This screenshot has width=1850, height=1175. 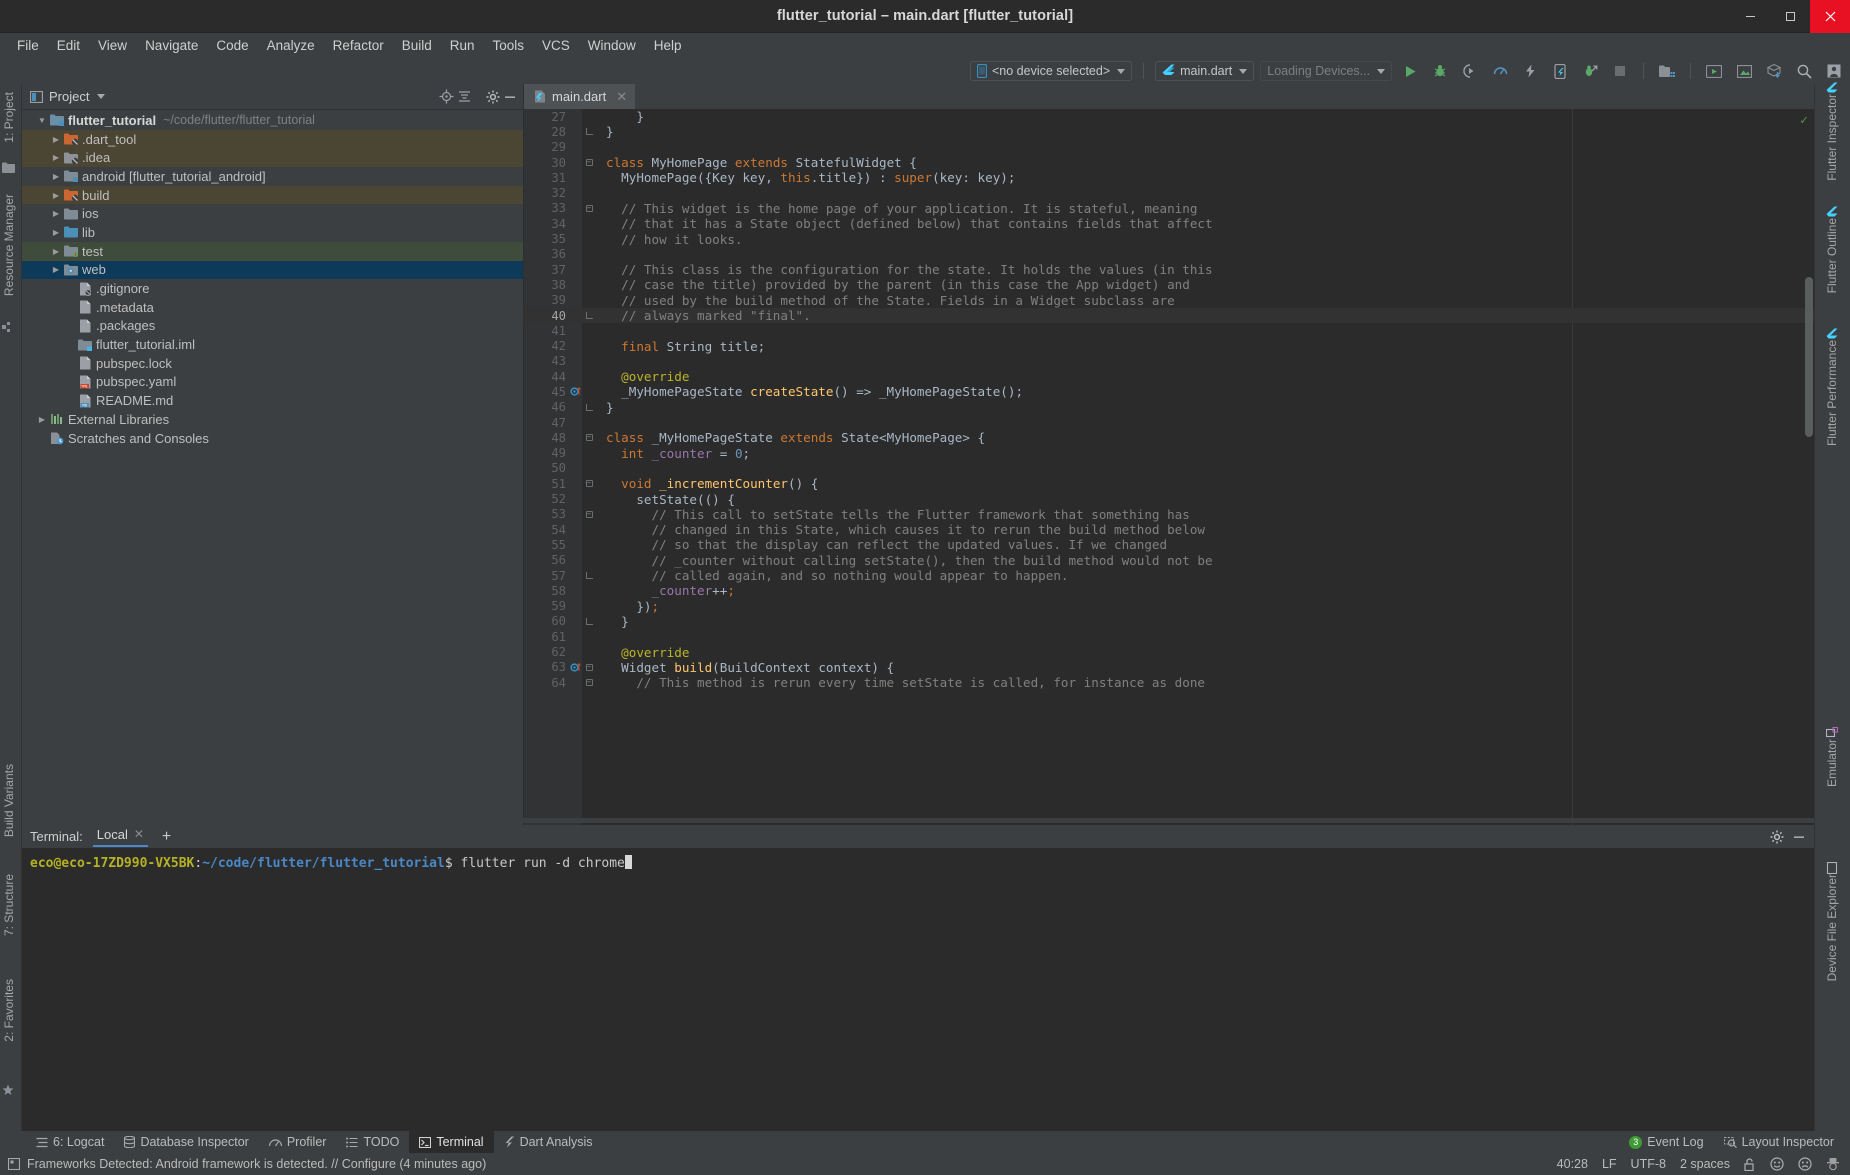 What do you see at coordinates (446, 96) in the screenshot?
I see `locate-icon` at bounding box center [446, 96].